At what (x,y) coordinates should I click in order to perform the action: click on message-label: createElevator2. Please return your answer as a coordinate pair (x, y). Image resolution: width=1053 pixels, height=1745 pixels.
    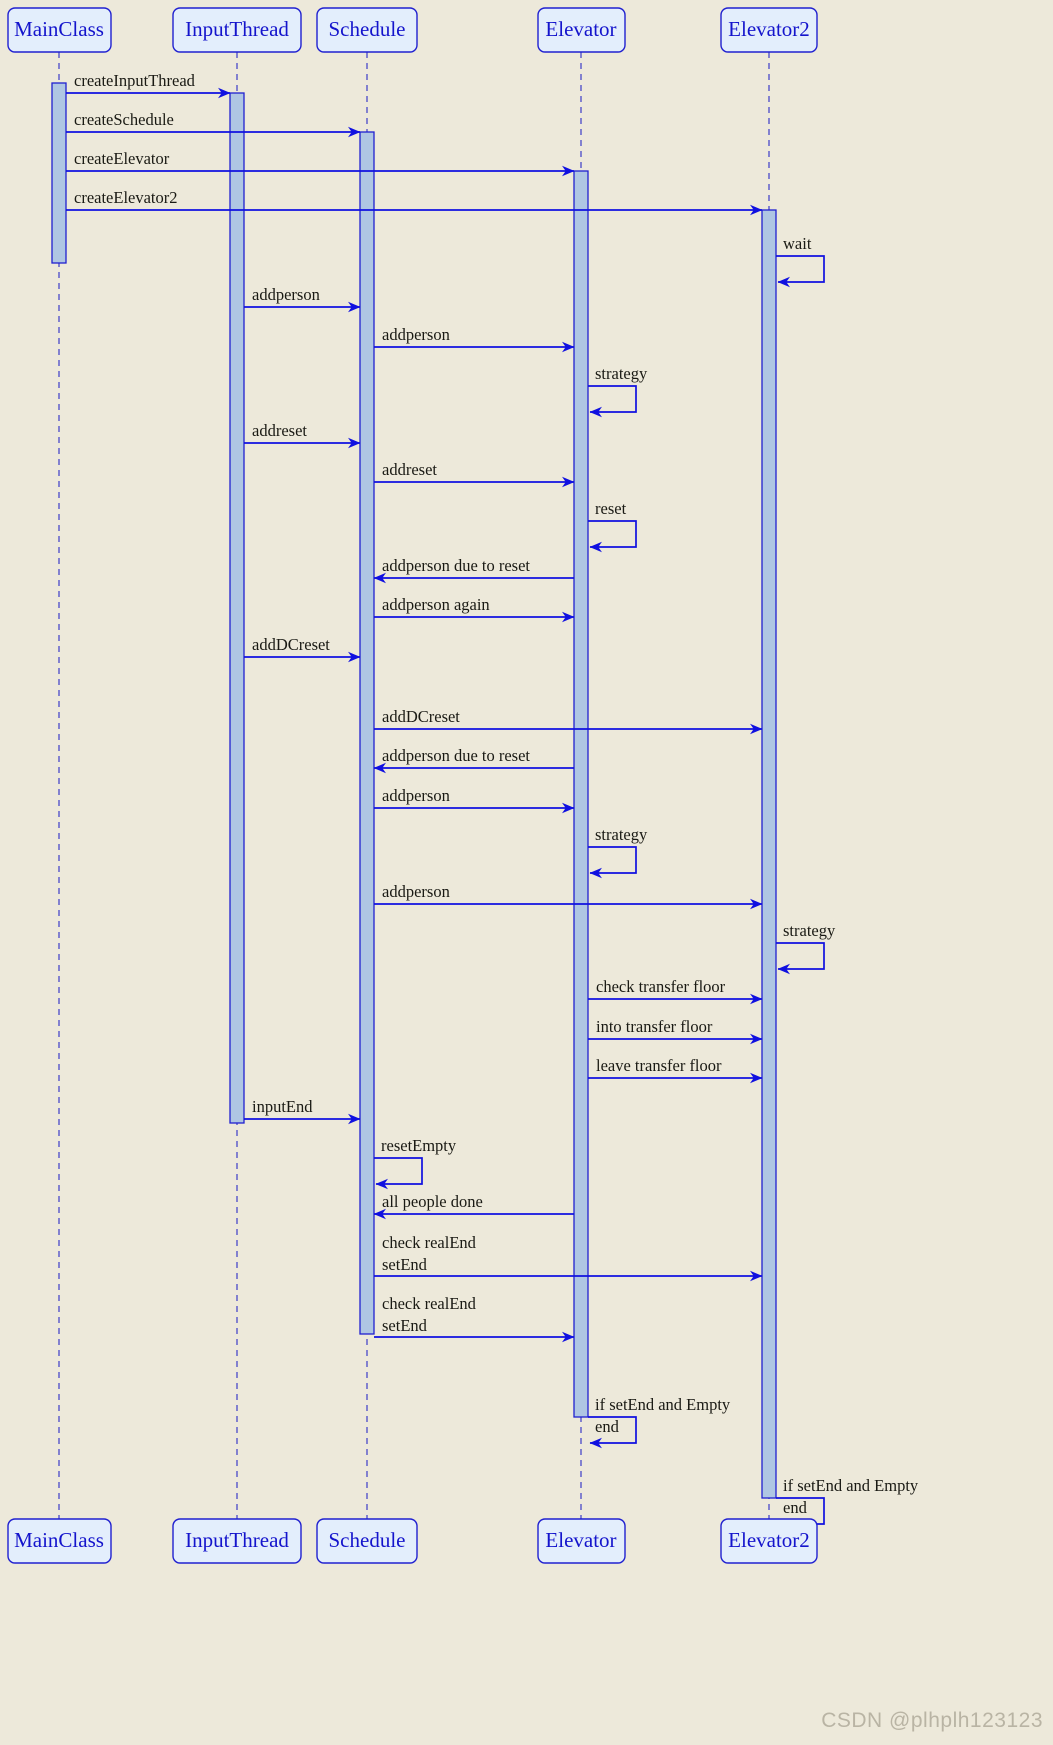
    Looking at the image, I should click on (126, 197).